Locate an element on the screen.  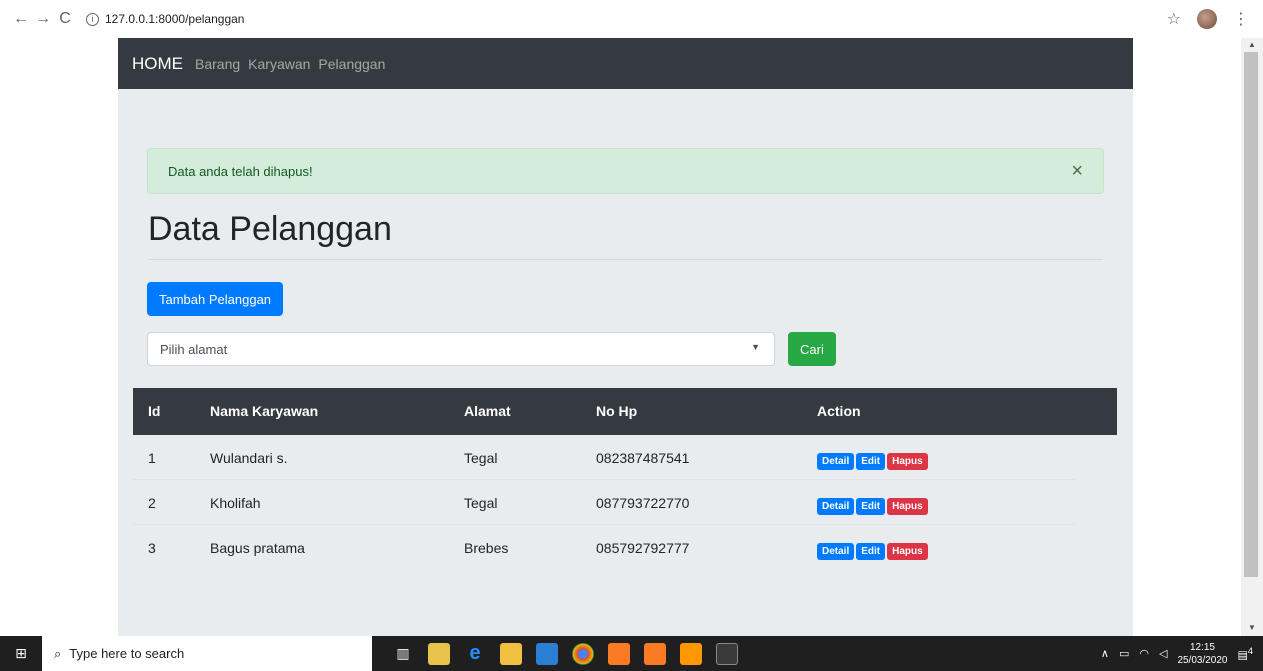
browser-toolbar: ← → C i 127.0.0.1:8000/pelanggan ☆ ⋮ is located at coordinates (631, 19).